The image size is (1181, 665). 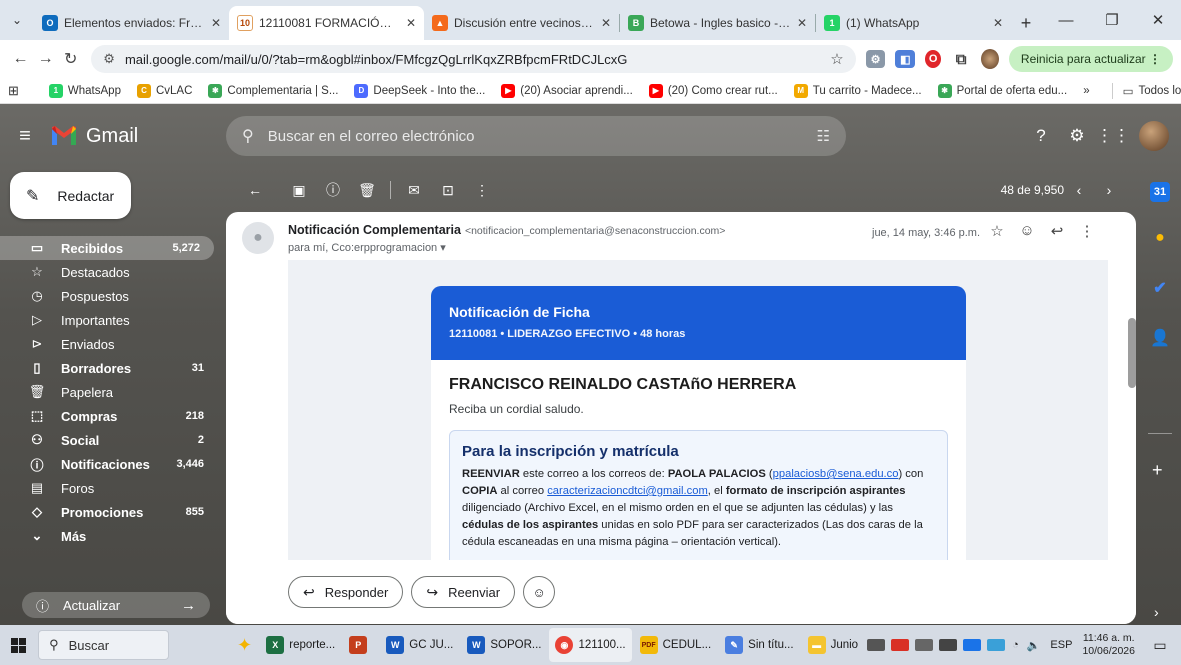 What do you see at coordinates (989, 59) in the screenshot?
I see `profile-avatar` at bounding box center [989, 59].